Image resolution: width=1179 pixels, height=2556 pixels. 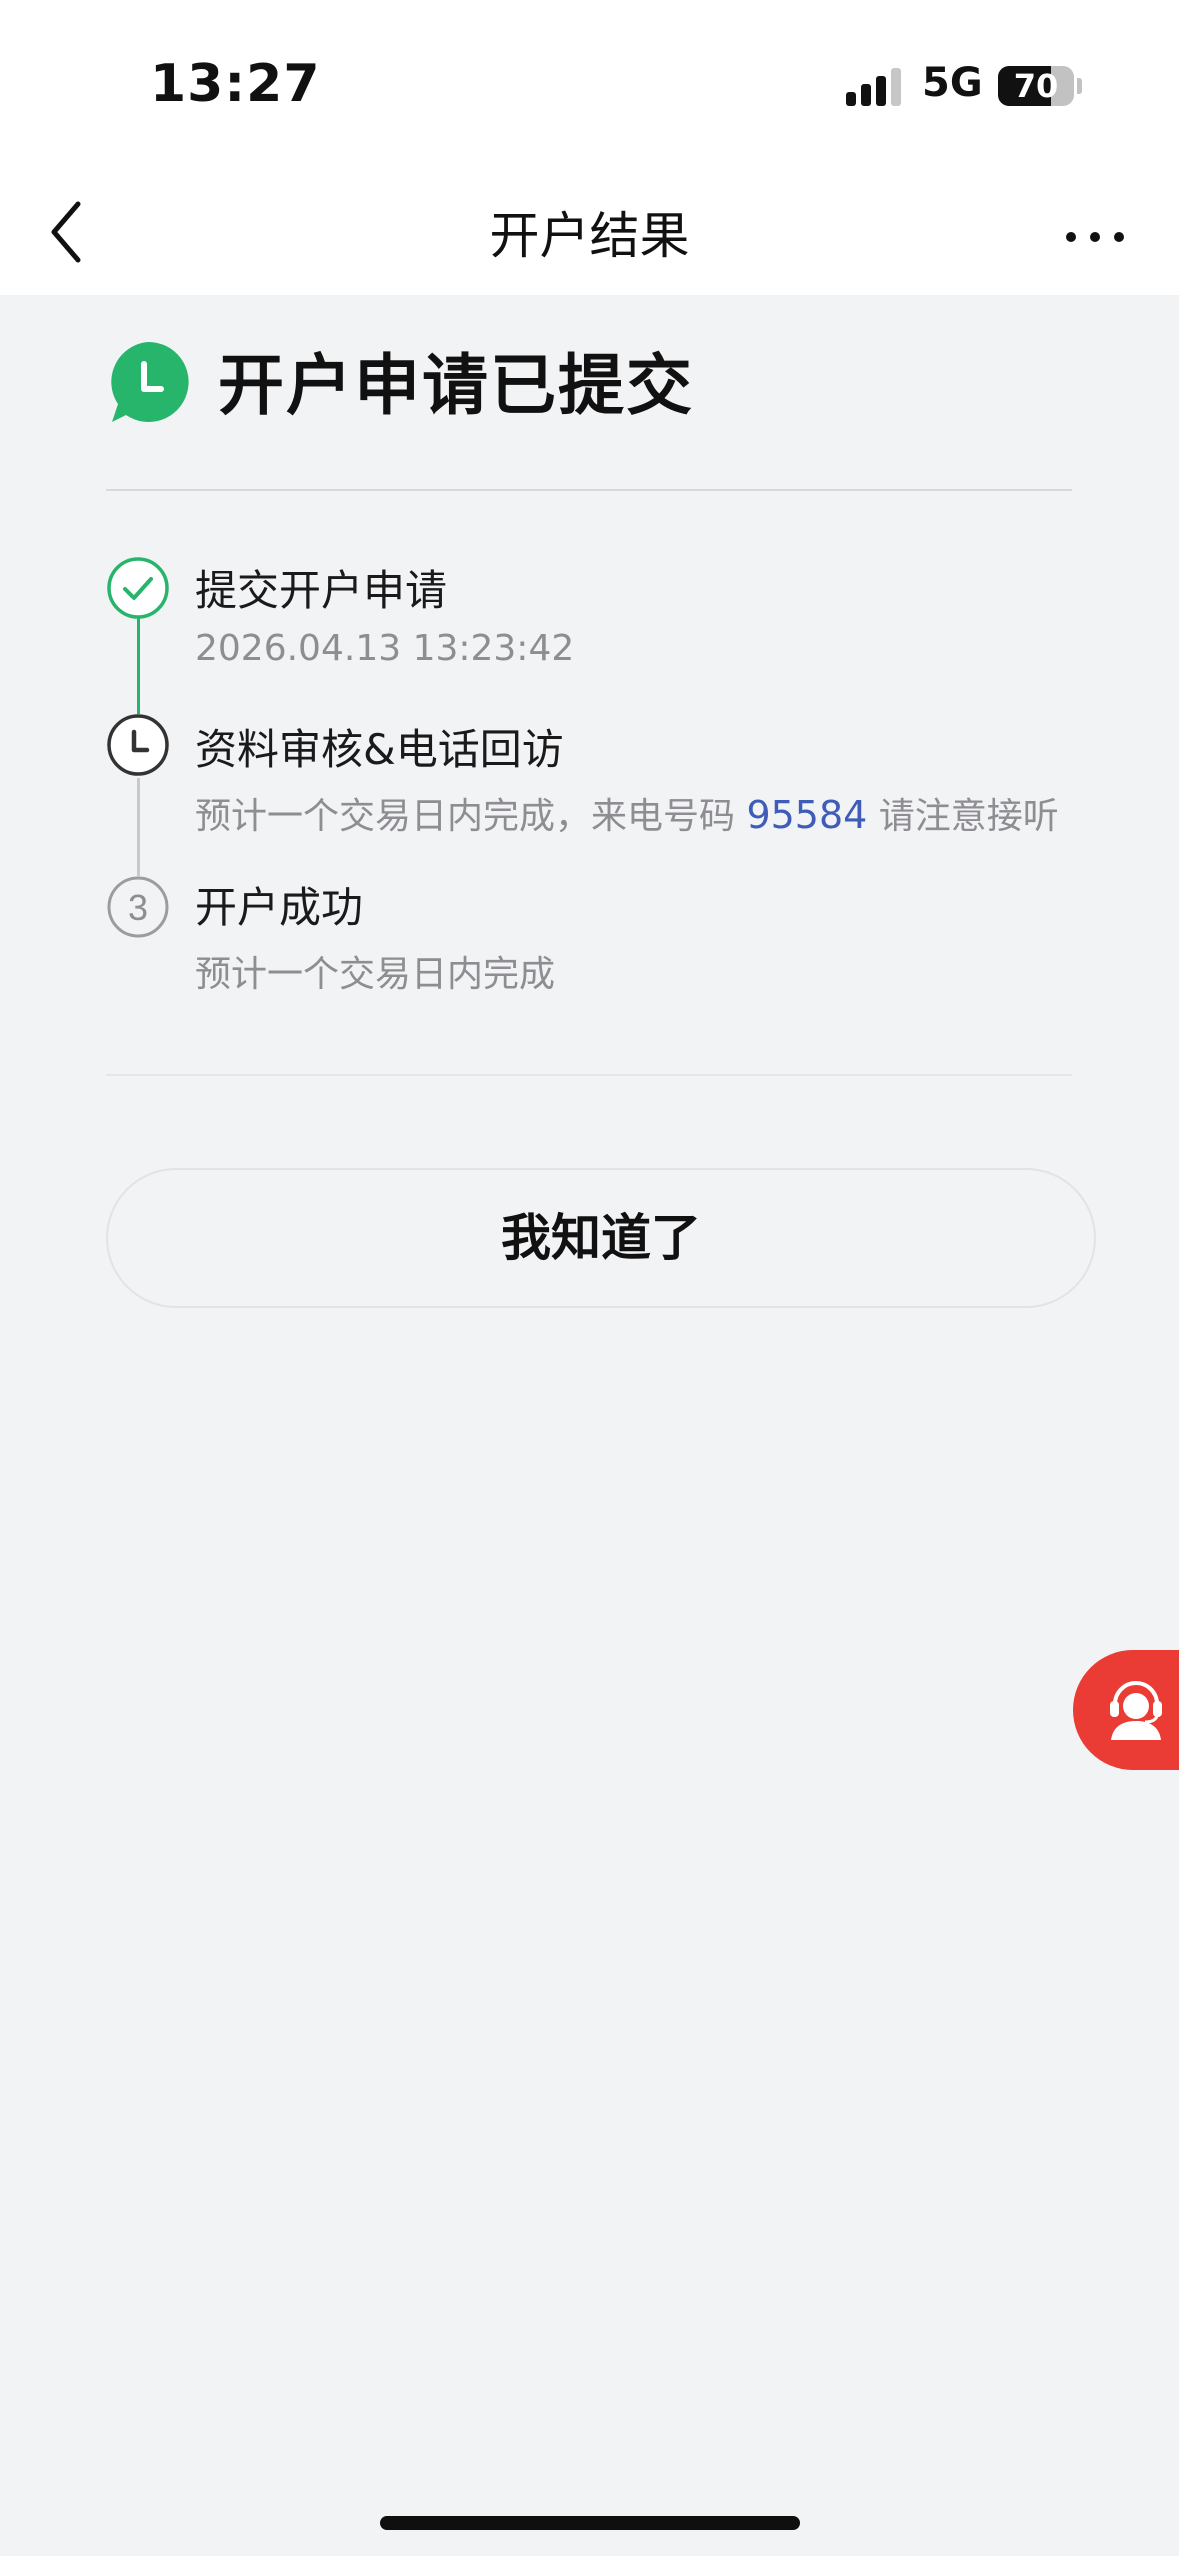 I want to click on step-1-timestamp: 2026.04.13 13:23:42, so click(x=385, y=648).